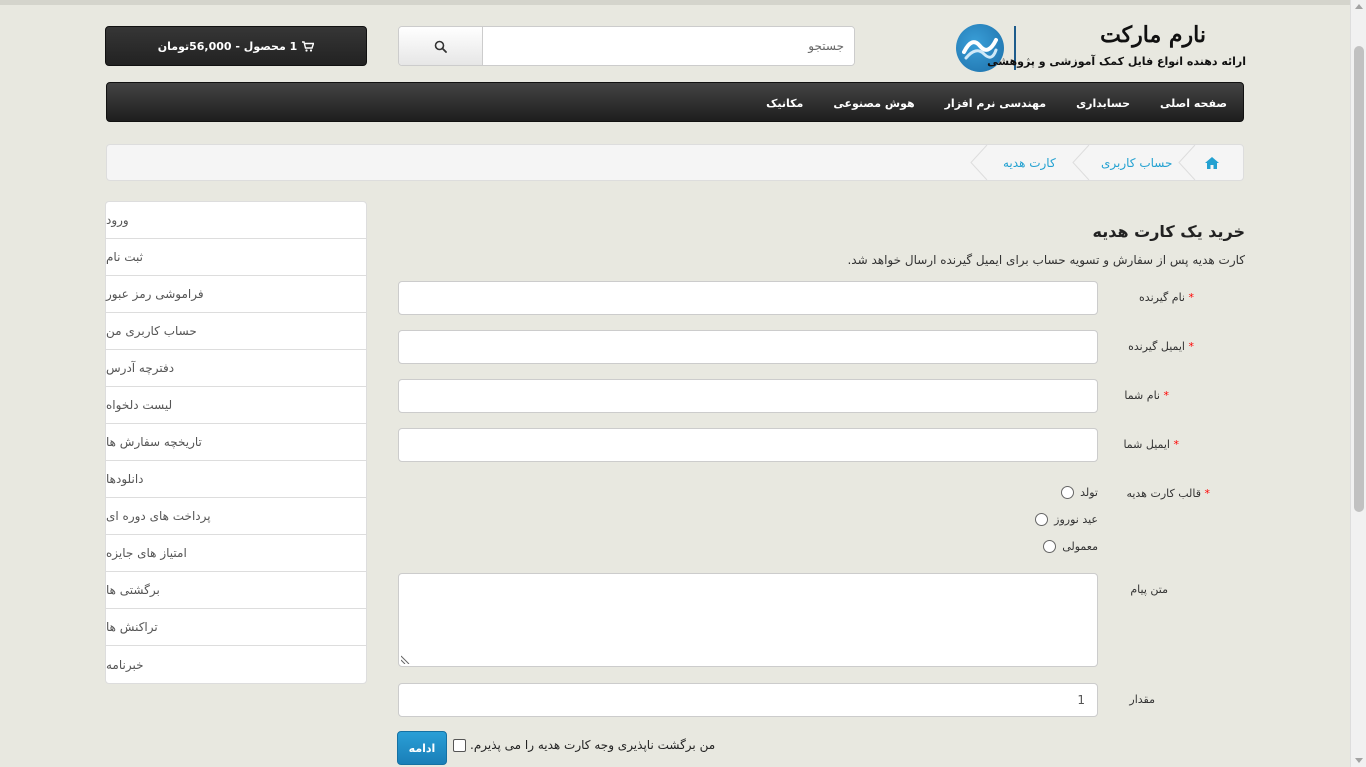 This screenshot has height=767, width=1366. I want to click on recipient-name-label: * نام گیرنده, so click(1166, 297).